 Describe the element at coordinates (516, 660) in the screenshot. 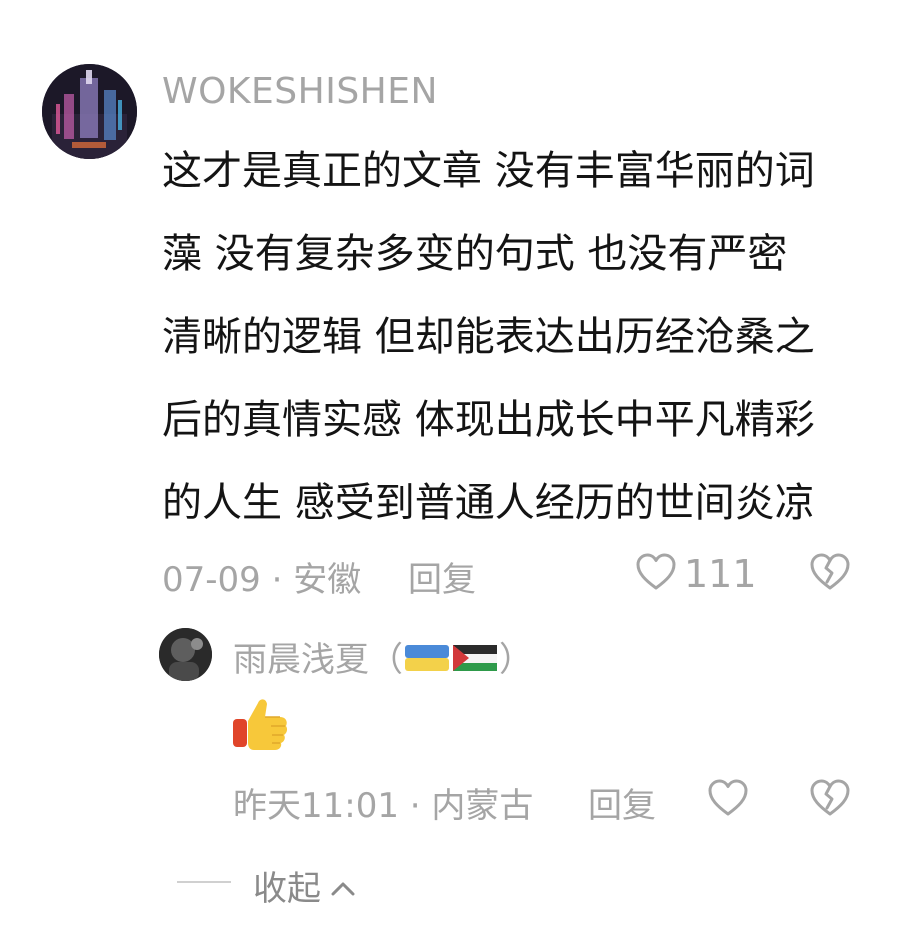

I see `paren-close: ）` at that location.